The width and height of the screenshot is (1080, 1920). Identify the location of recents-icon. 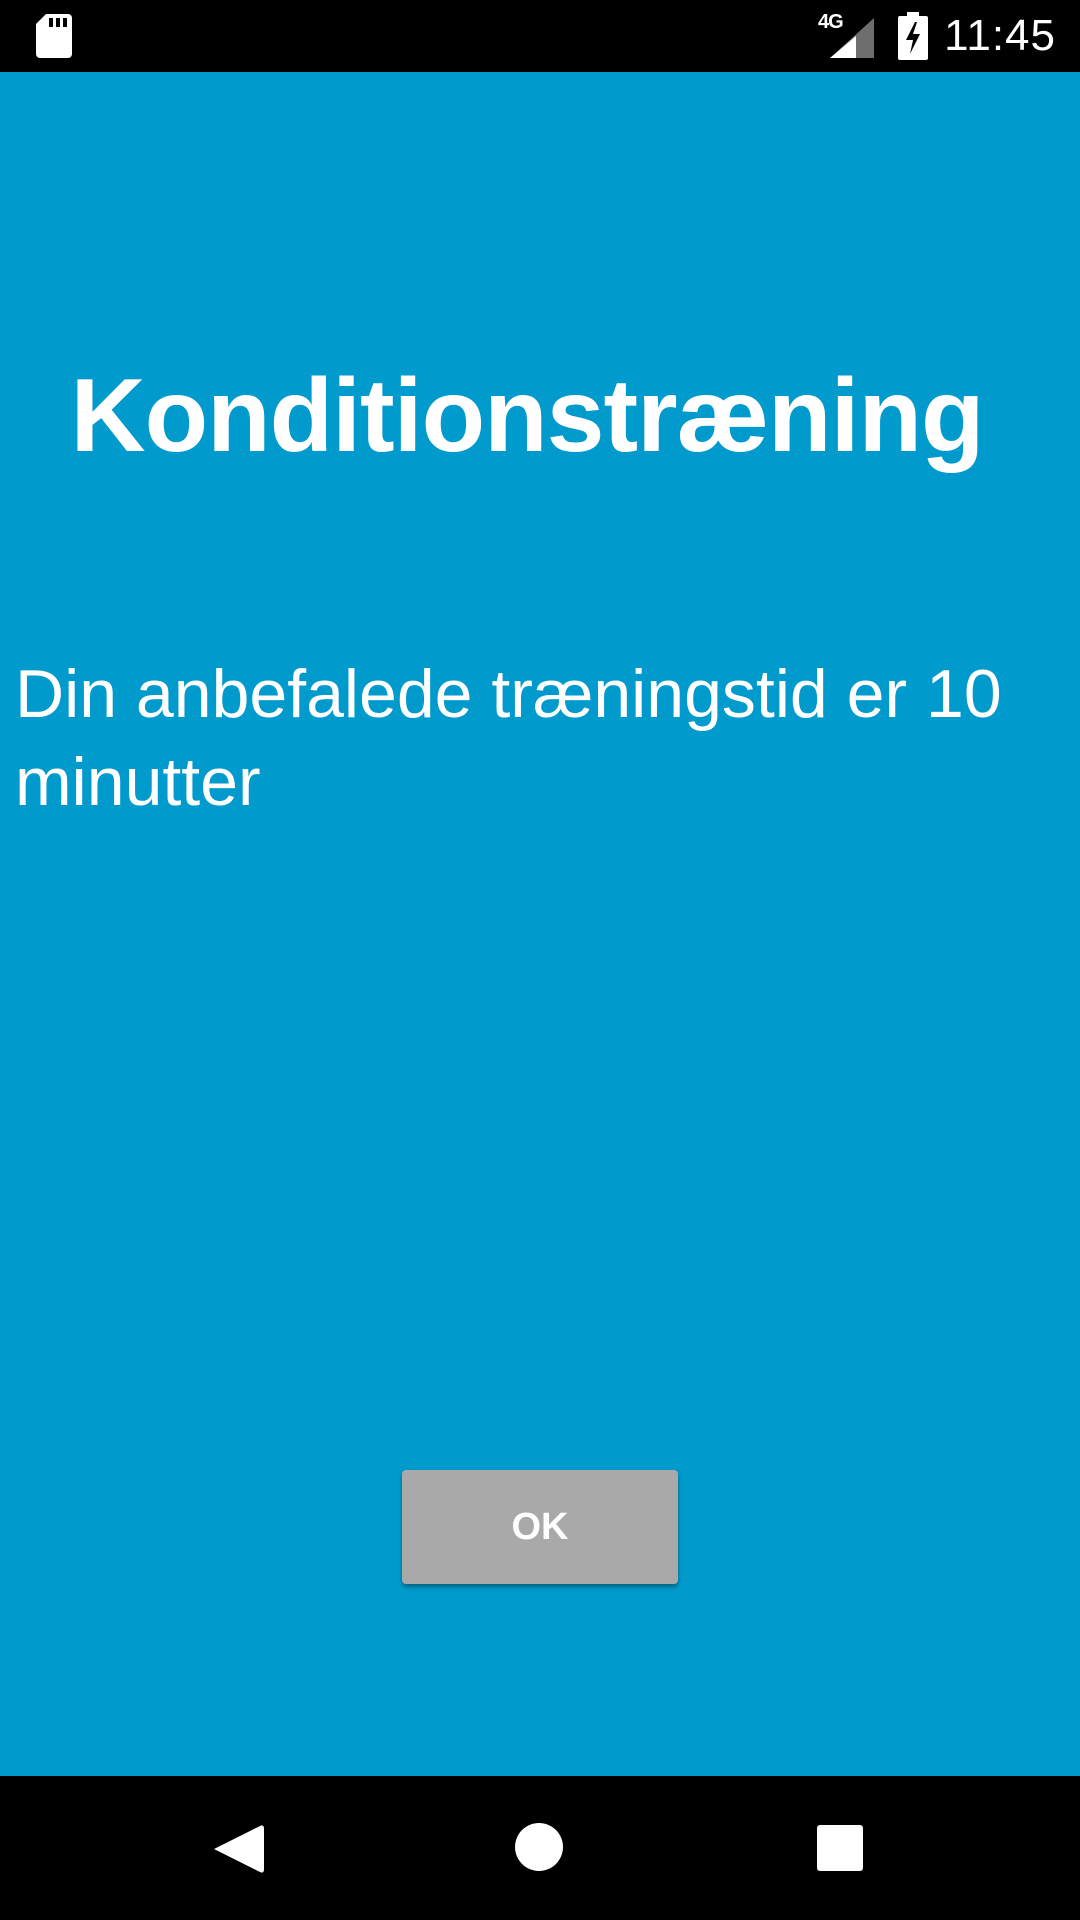
(840, 1848).